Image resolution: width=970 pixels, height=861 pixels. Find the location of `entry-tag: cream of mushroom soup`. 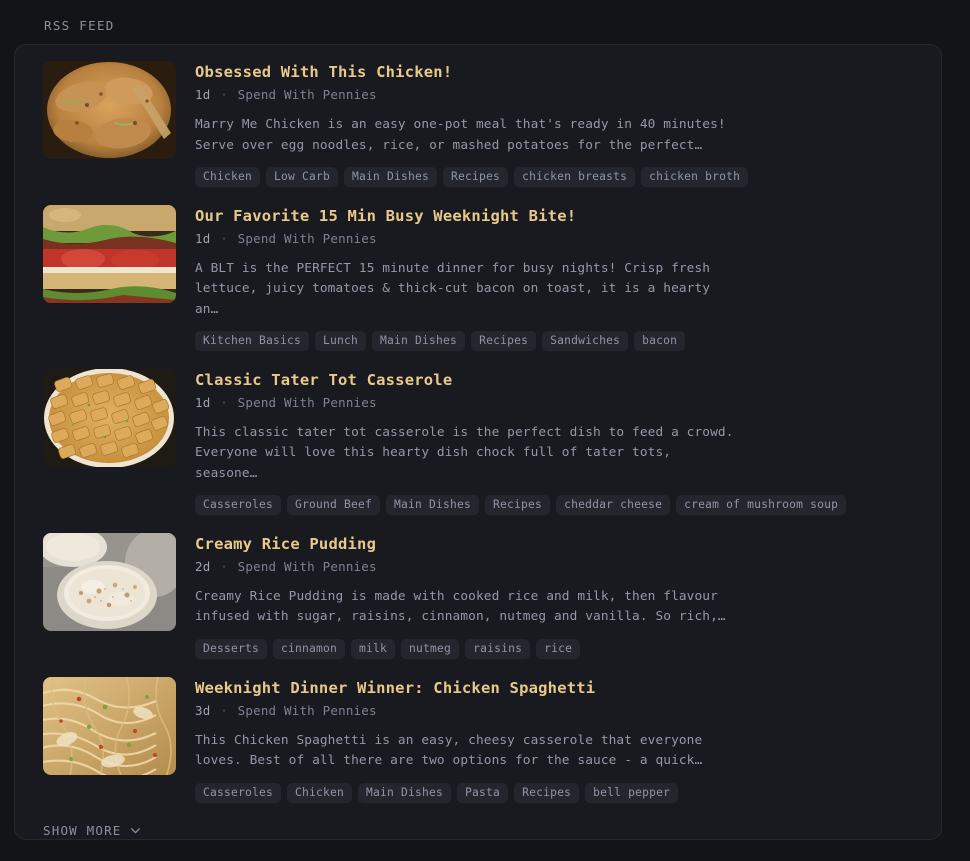

entry-tag: cream of mushroom soup is located at coordinates (761, 504).